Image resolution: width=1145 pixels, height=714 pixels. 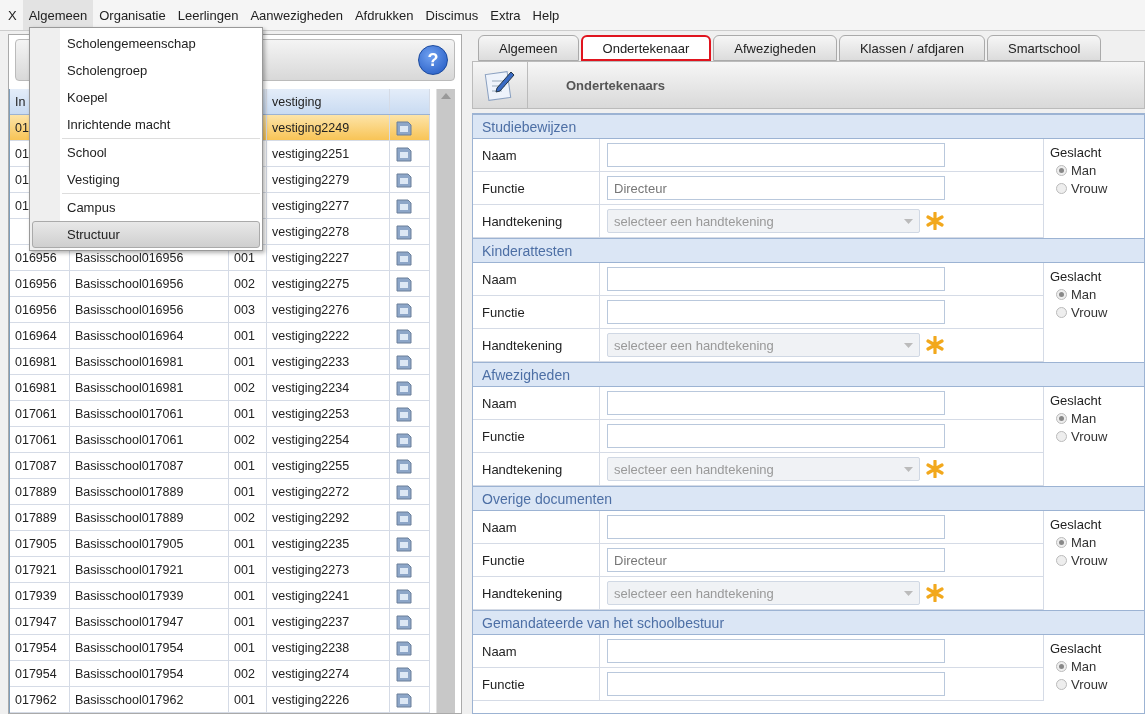 I want to click on table-cell: vestiging2278, so click(x=328, y=231).